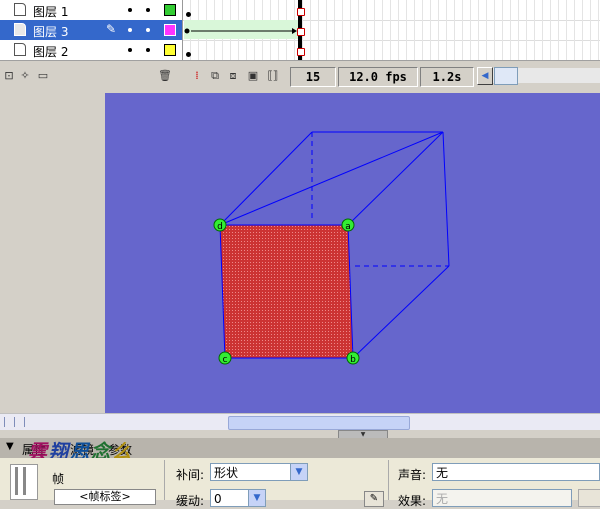  I want to click on layer-row-1: 图层 1, so click(91, 10).